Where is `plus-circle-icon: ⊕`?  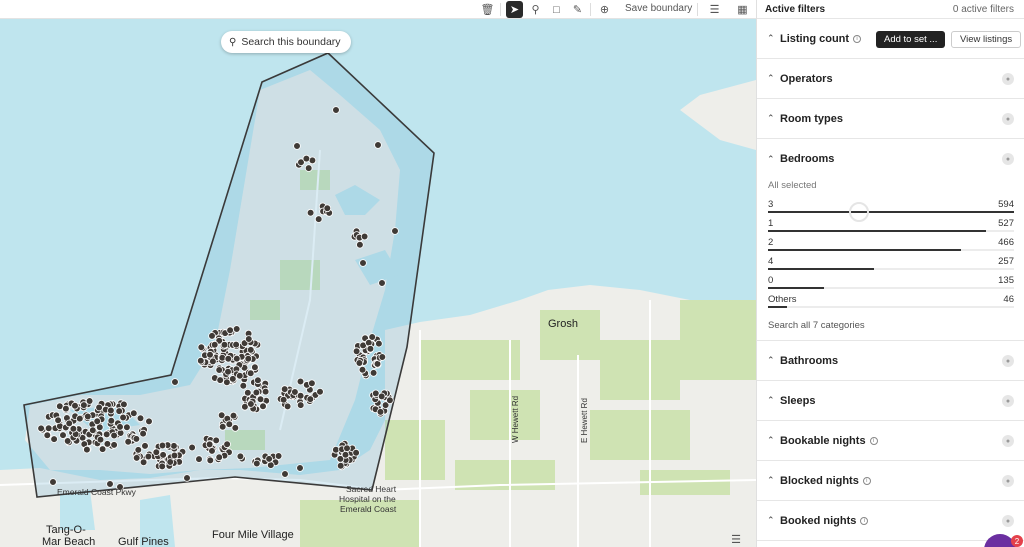
plus-circle-icon: ⊕ is located at coordinates (604, 9).